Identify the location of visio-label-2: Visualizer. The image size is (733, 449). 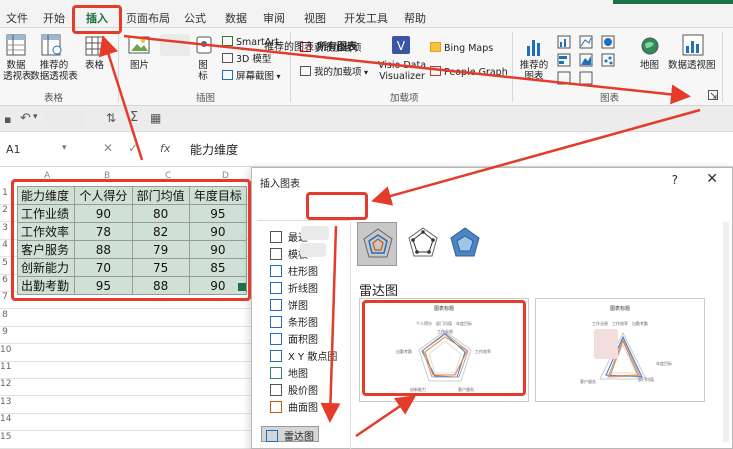
(402, 76).